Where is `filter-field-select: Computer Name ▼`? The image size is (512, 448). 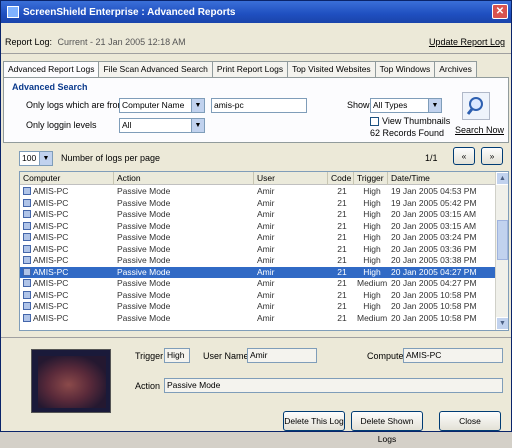 filter-field-select: Computer Name ▼ is located at coordinates (162, 105).